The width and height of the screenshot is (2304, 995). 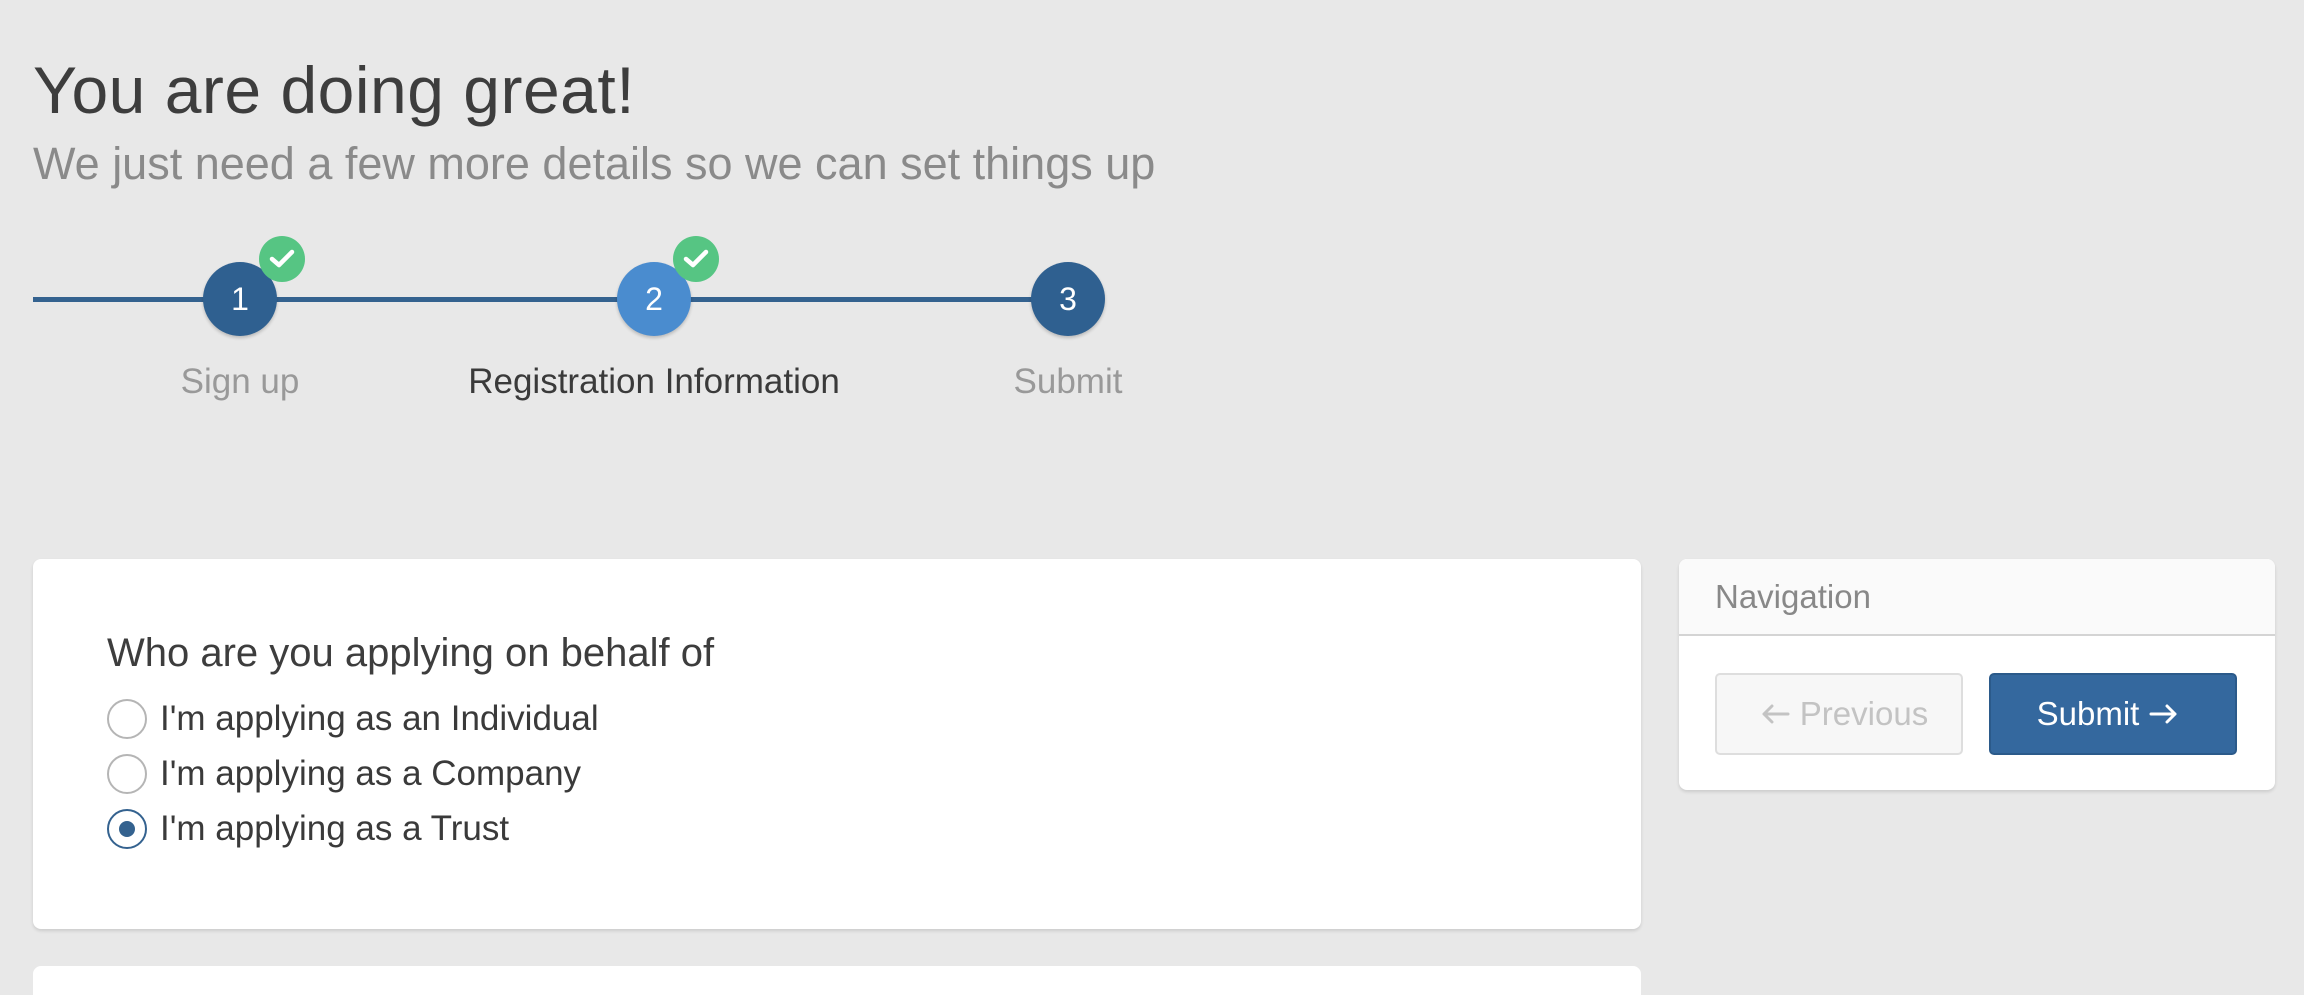 What do you see at coordinates (127, 719) in the screenshot?
I see `radio-individual` at bounding box center [127, 719].